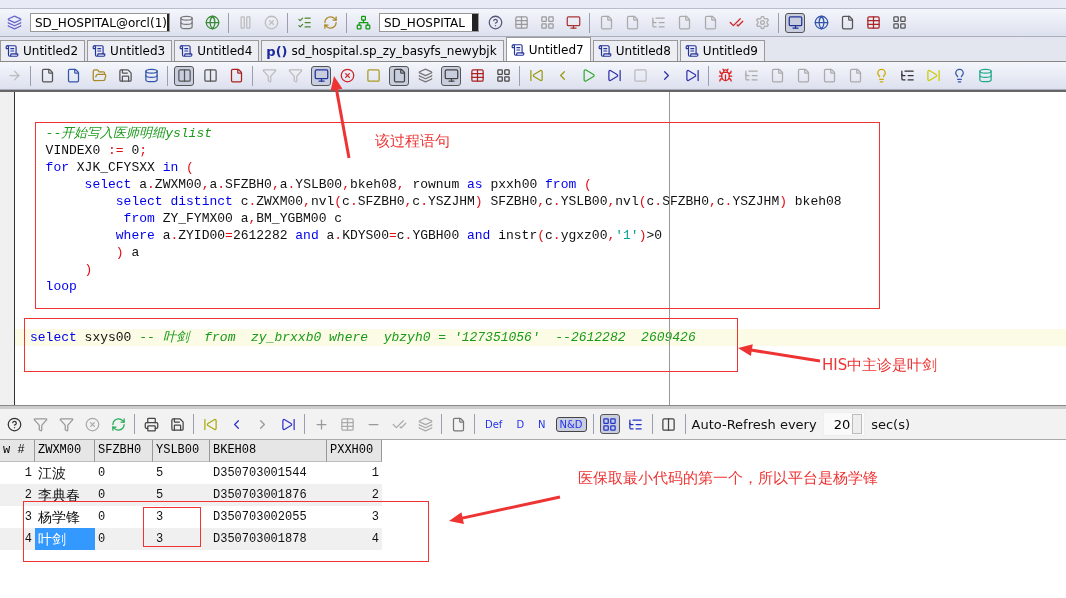 Image resolution: width=1066 pixels, height=598 pixels. What do you see at coordinates (478, 201) in the screenshot?
I see `code-line: select distinct c.ZWXM00,nvl(c.SFZBH0,c.YSZJHM) SFZBH0,c.YSLB00,nvl(c.SFZBH0,c.YSZJHM) bkeh08` at bounding box center [478, 201].